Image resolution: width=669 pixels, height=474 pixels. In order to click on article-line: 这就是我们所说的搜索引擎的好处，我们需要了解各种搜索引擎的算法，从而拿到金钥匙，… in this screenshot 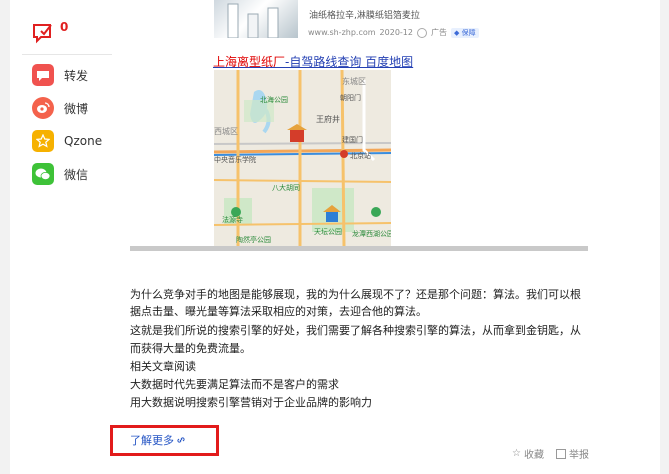, I will do `click(355, 330)`.